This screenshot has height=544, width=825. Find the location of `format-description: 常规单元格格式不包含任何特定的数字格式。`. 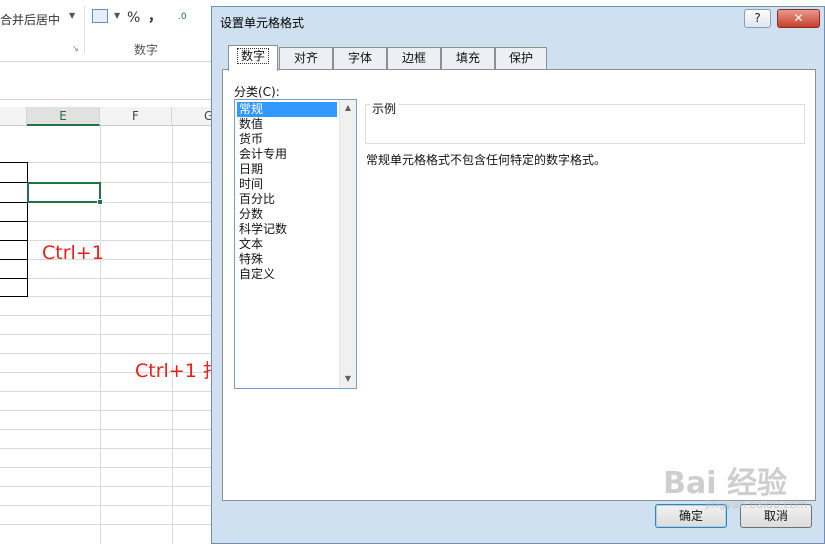

format-description: 常规单元格格式不包含任何特定的数字格式。 is located at coordinates (486, 160).